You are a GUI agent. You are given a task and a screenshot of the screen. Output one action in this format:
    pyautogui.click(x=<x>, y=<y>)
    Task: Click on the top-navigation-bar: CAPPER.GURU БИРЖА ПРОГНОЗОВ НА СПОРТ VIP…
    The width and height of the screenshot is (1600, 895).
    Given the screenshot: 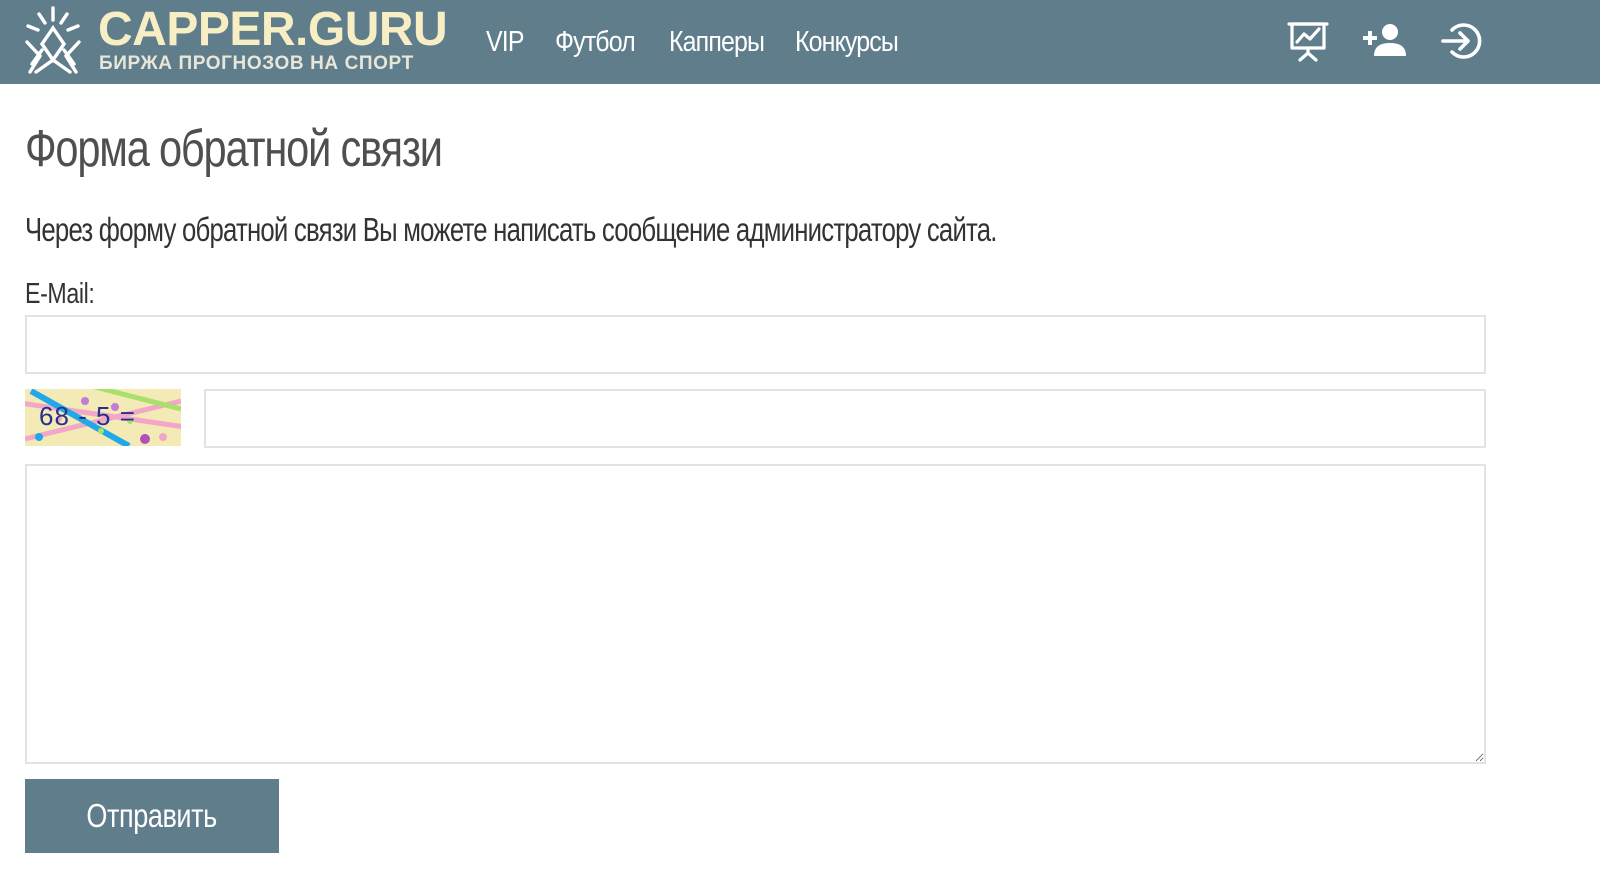 What is the action you would take?
    pyautogui.click(x=800, y=42)
    